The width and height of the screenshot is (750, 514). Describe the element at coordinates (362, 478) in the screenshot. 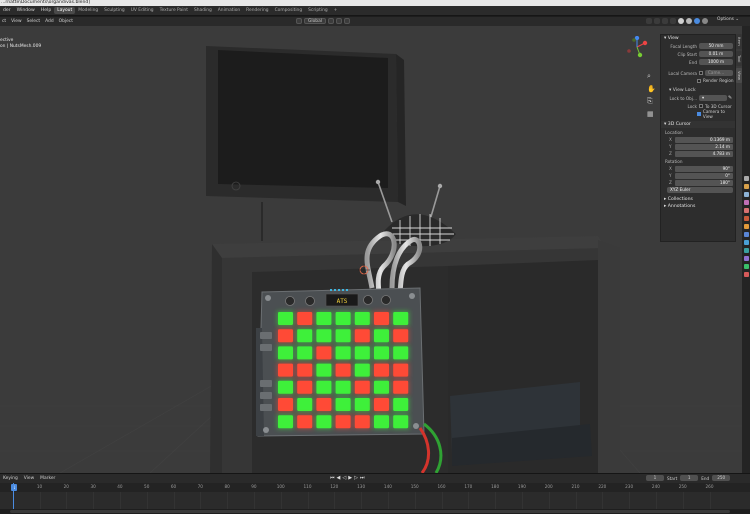

I see `jump-end-icon: ⏭` at that location.